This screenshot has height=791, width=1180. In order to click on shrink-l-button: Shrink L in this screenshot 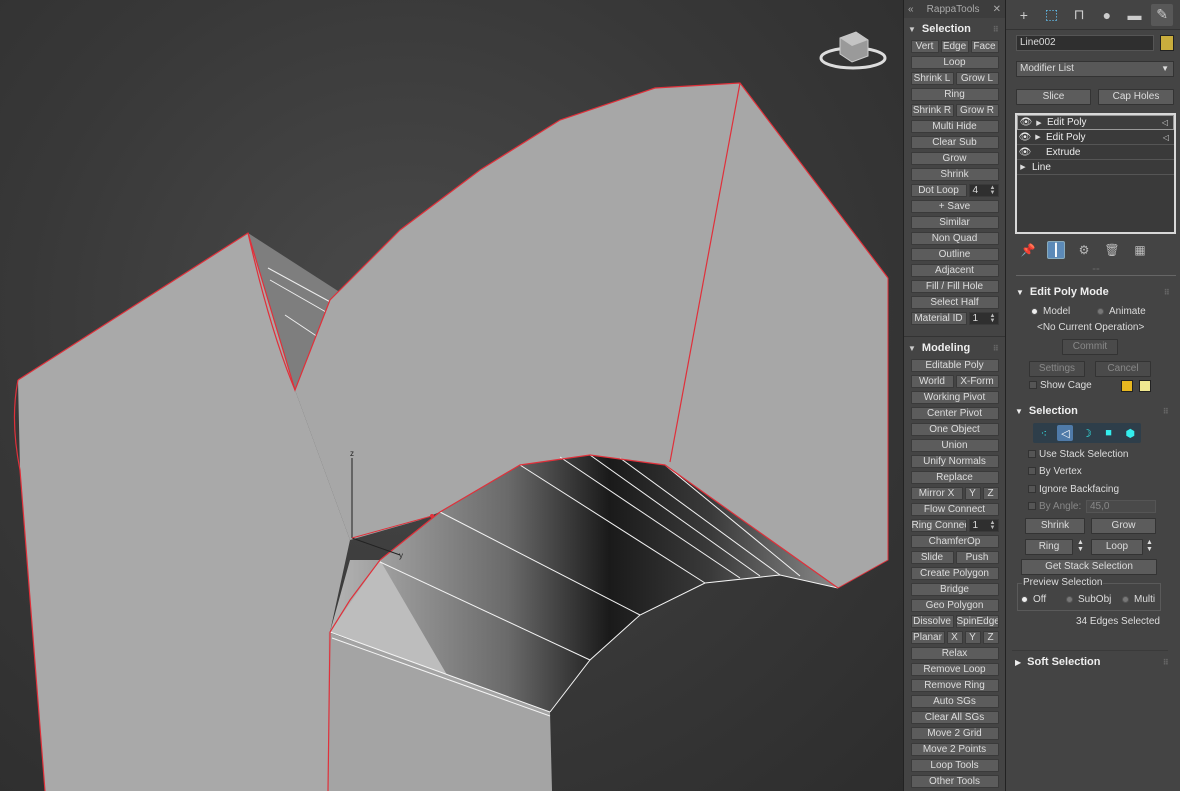, I will do `click(932, 78)`.